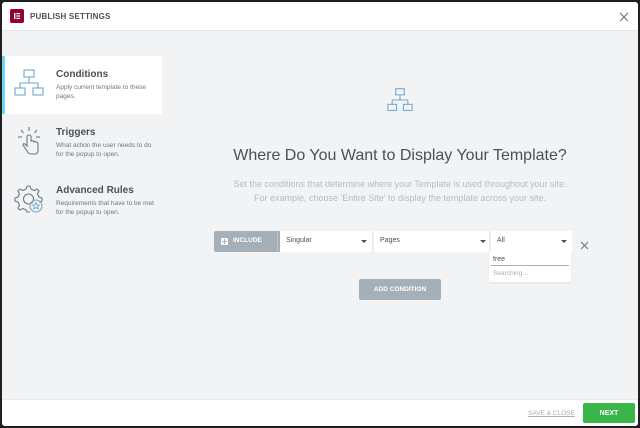  Describe the element at coordinates (624, 16) in the screenshot. I see `close-icon` at that location.